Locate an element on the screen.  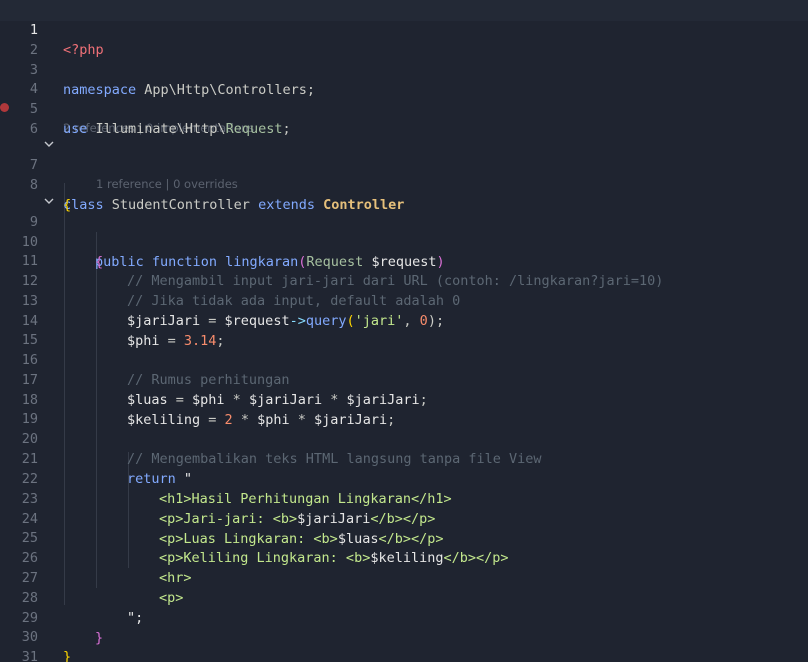
code-line-19: 19 is located at coordinates (404, 408).